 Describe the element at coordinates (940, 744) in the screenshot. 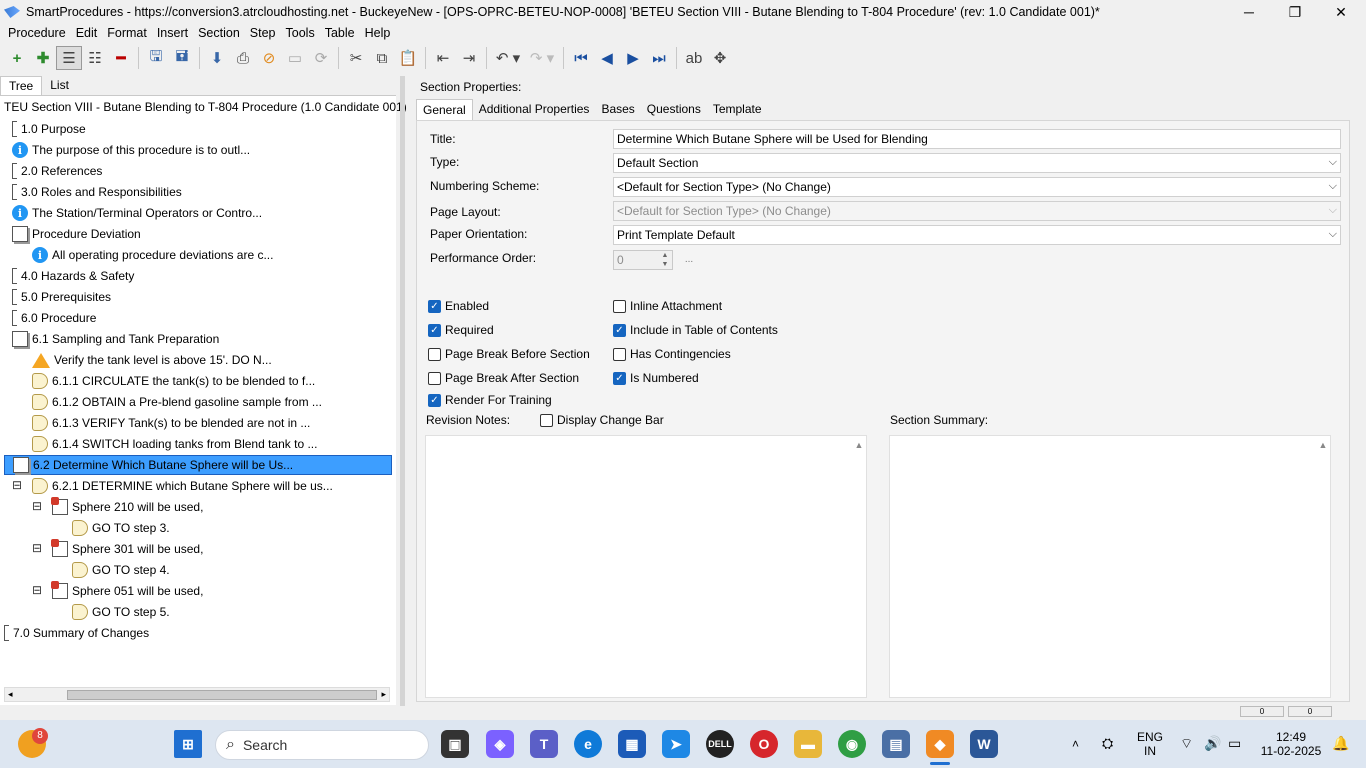

I see `smartprocedures-taskbar-icon: ◆` at that location.